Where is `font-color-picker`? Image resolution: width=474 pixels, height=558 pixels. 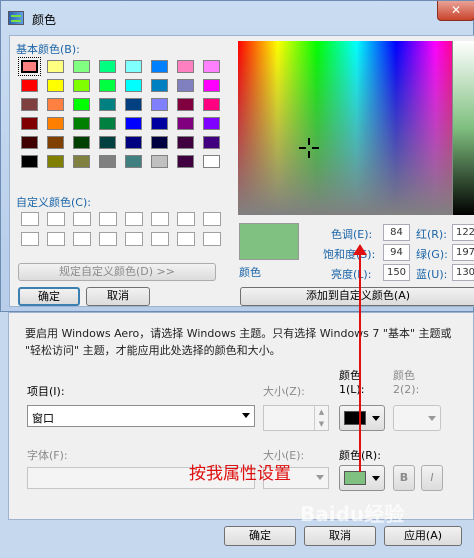 font-color-picker is located at coordinates (362, 478).